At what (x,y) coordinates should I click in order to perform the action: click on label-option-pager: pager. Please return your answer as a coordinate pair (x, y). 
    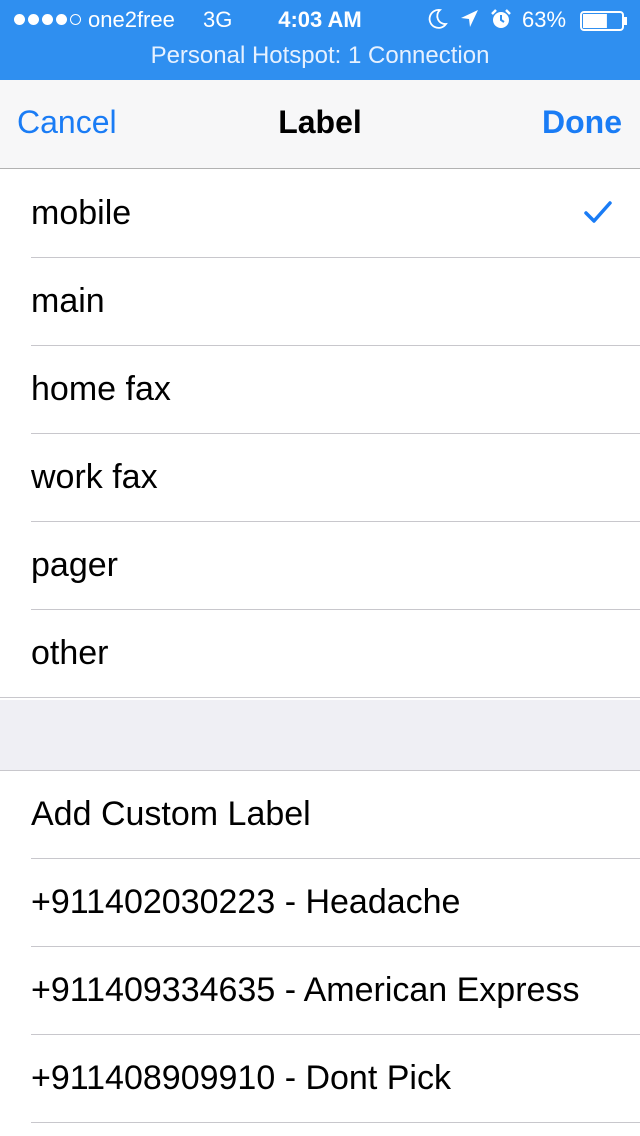
    Looking at the image, I should click on (320, 566).